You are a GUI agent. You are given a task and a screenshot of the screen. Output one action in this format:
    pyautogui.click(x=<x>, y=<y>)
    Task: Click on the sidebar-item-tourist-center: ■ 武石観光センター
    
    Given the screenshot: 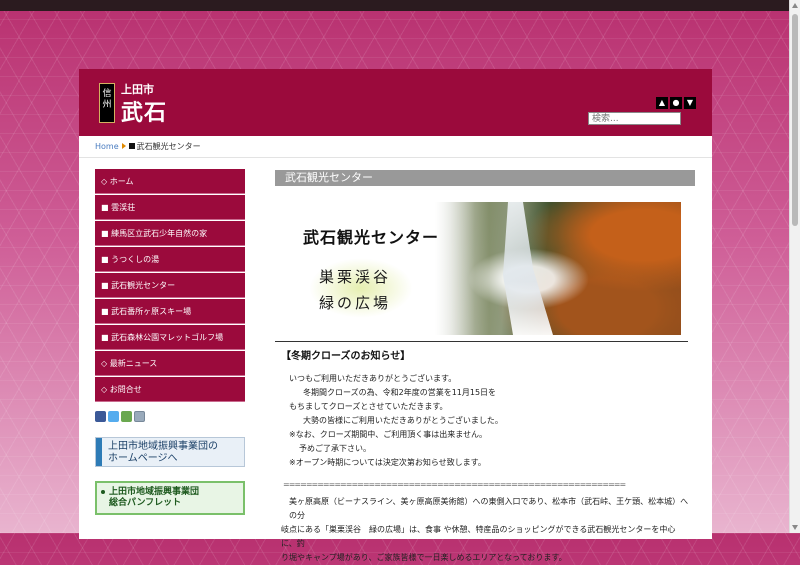 What is the action you would take?
    pyautogui.click(x=170, y=285)
    